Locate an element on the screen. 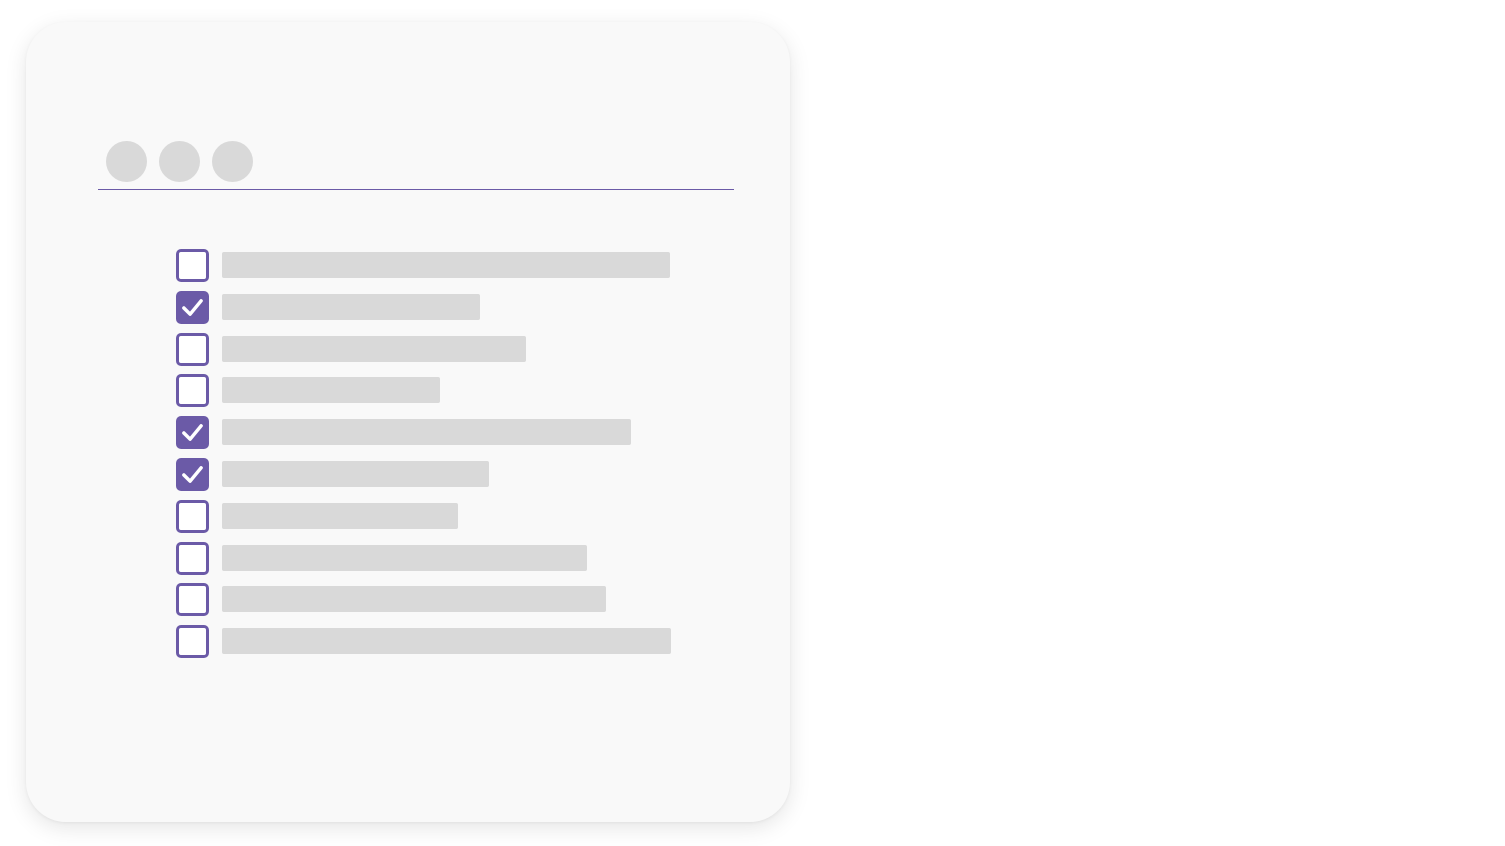 The image size is (1505, 846). window-controls is located at coordinates (179, 161).